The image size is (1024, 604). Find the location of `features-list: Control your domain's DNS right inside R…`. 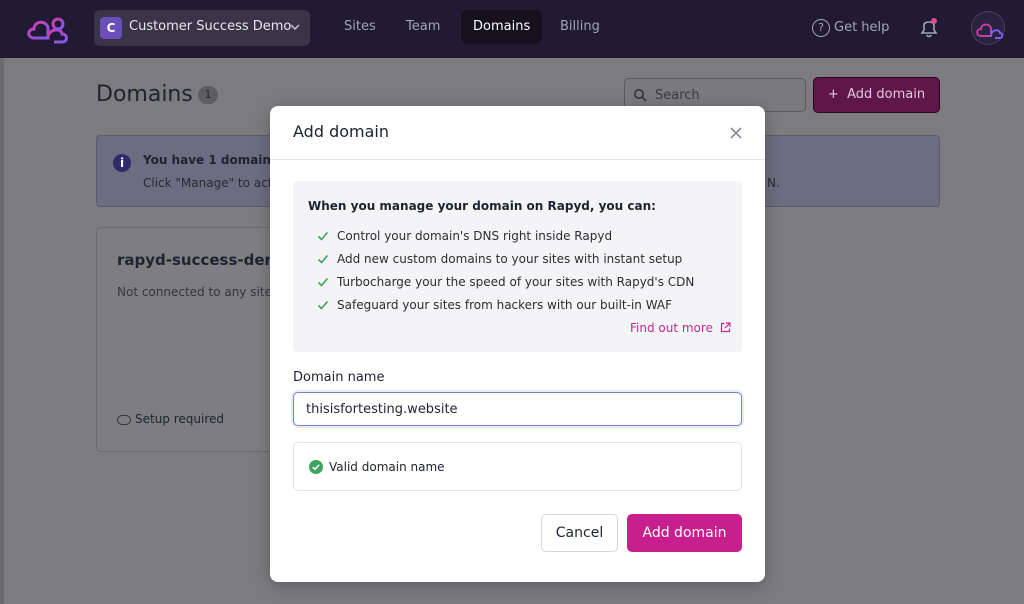

features-list: Control your domain's DNS right inside R… is located at coordinates (505, 270).